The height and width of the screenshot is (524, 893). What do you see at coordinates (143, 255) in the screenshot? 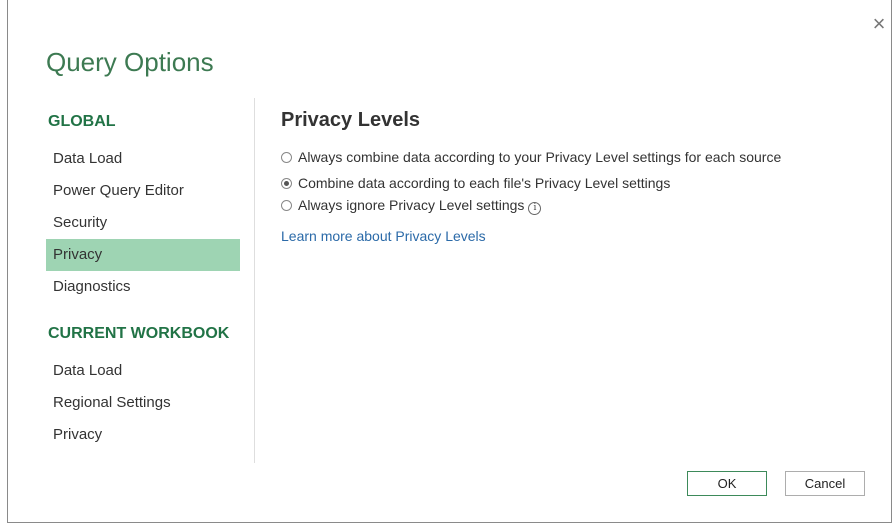
I see `sidebar-item-privacy: Privacy` at bounding box center [143, 255].